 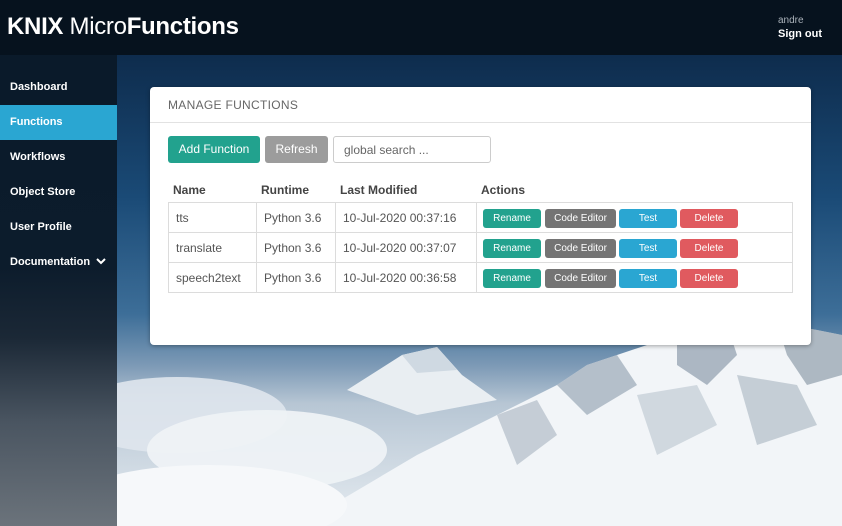 I want to click on column-header-actions: Actions, so click(x=503, y=190).